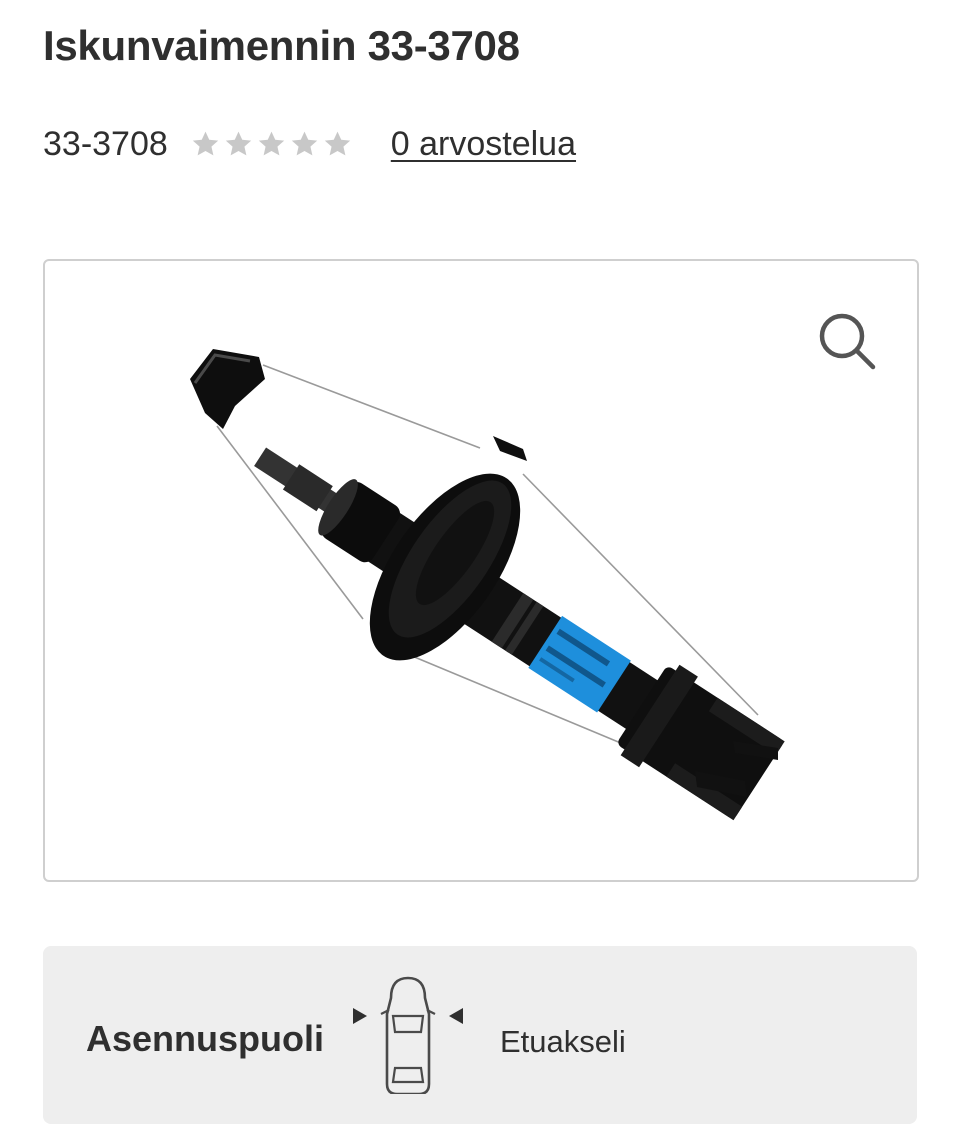 This screenshot has height=1142, width=960. I want to click on product-title: Iskunvaimennin 33-3708, so click(281, 45).